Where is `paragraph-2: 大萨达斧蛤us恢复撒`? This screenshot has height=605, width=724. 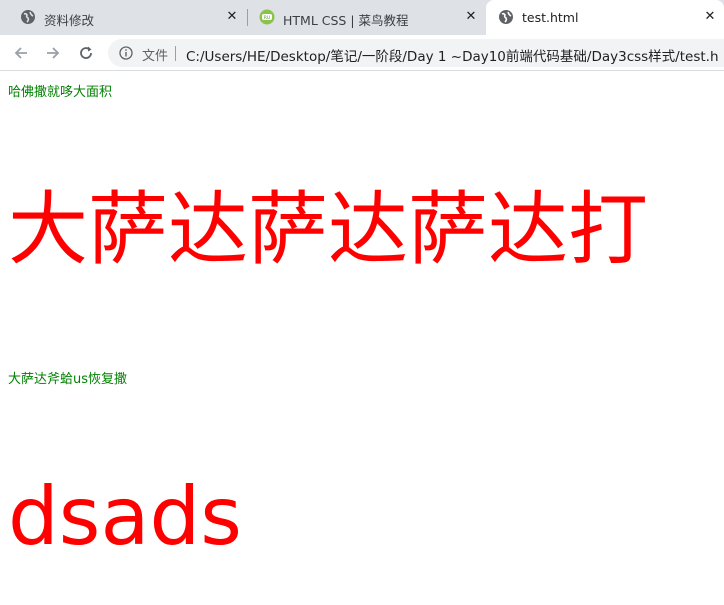
paragraph-2: 大萨达斧蛤us恢复撒 is located at coordinates (68, 379).